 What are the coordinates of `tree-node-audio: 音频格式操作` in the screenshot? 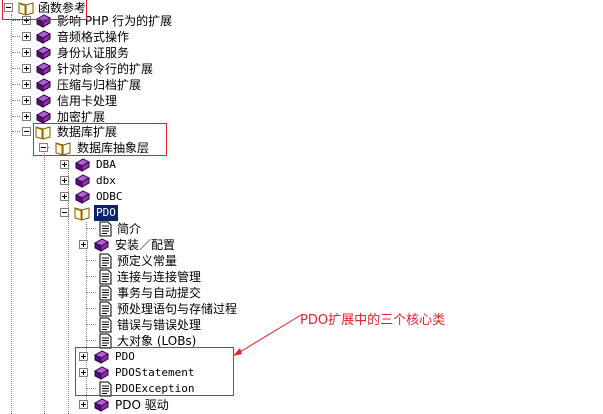 It's located at (160, 37).